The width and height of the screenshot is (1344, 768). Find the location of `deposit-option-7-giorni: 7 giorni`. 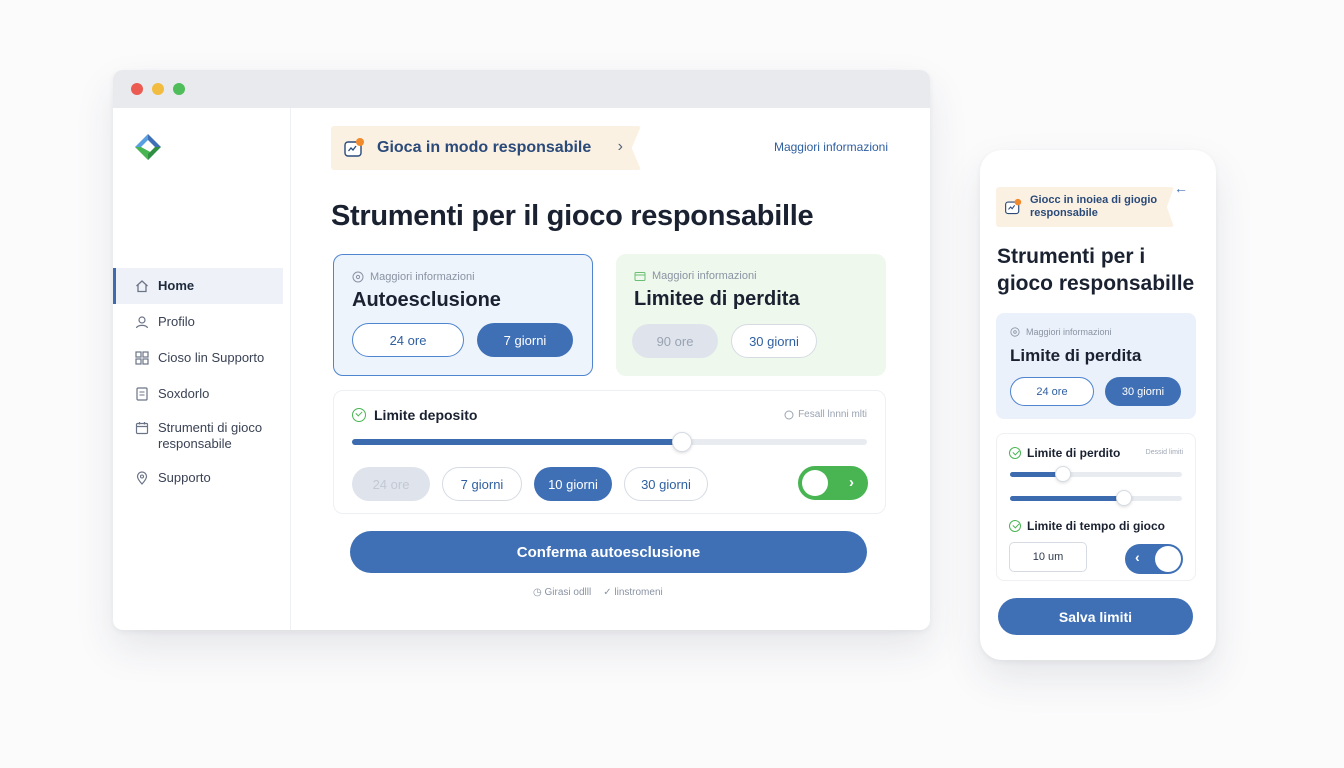

deposit-option-7-giorni: 7 giorni is located at coordinates (482, 484).